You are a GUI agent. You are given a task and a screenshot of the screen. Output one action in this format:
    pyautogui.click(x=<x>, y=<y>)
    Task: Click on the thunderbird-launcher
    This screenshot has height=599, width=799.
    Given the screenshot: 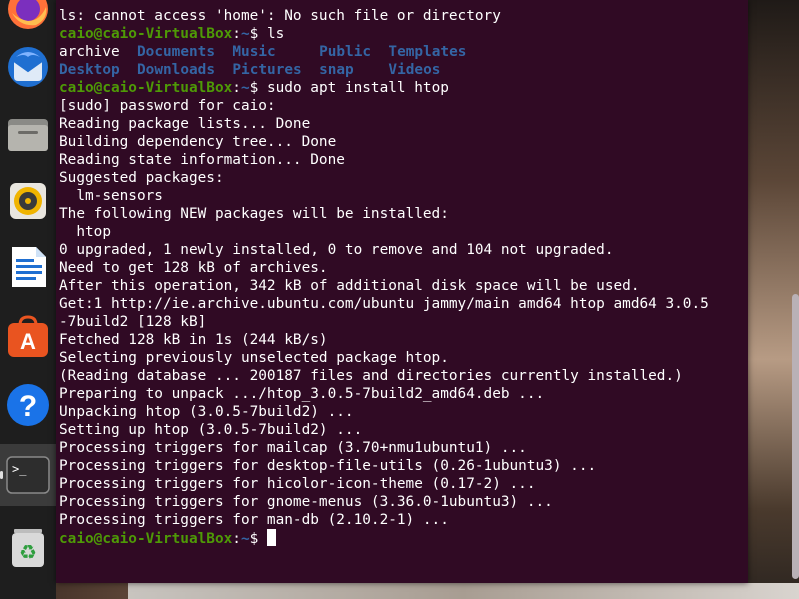 What is the action you would take?
    pyautogui.click(x=28, y=67)
    